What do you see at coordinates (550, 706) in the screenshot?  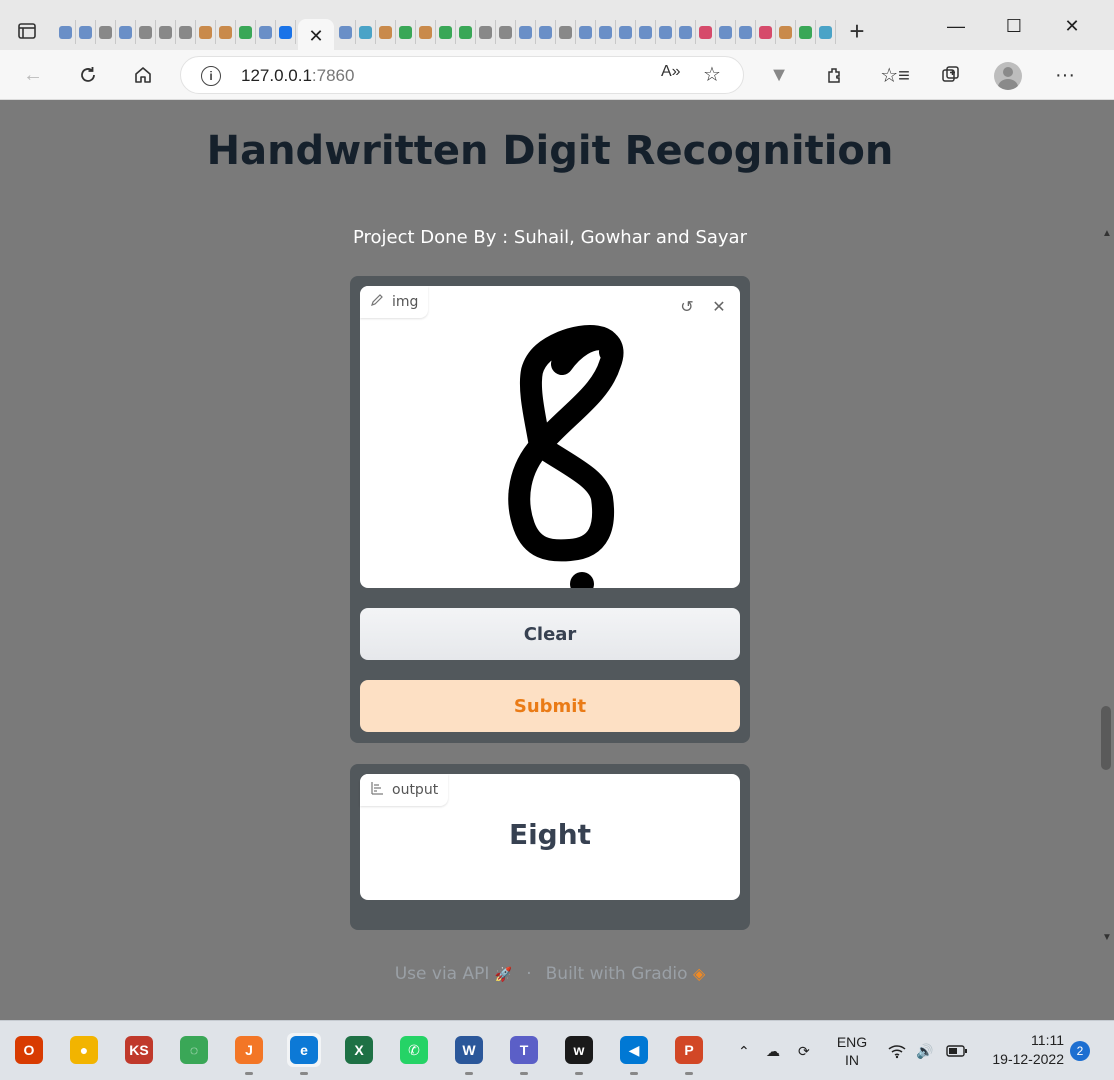 I see `submit-button: Submit` at bounding box center [550, 706].